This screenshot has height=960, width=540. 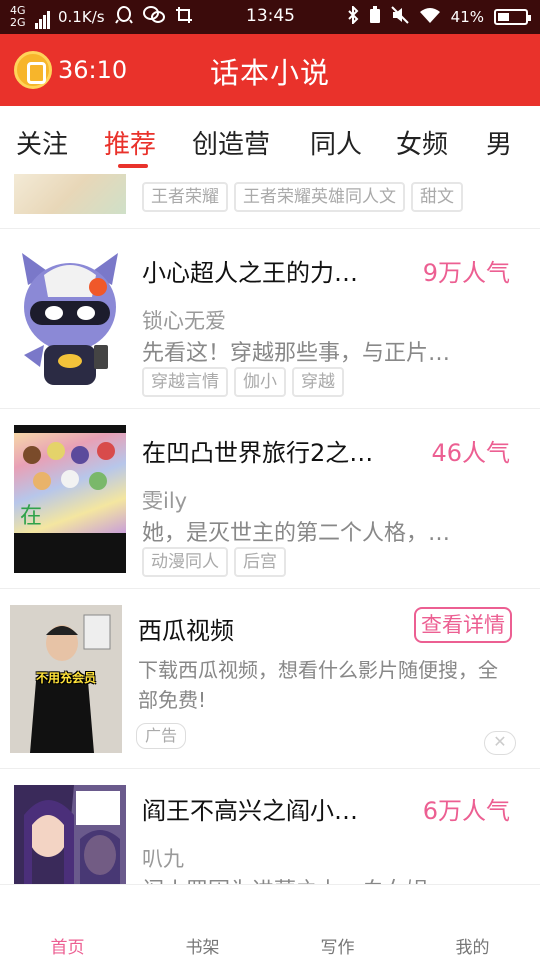 I want to click on popularity: 6万人气, so click(x=466, y=811).